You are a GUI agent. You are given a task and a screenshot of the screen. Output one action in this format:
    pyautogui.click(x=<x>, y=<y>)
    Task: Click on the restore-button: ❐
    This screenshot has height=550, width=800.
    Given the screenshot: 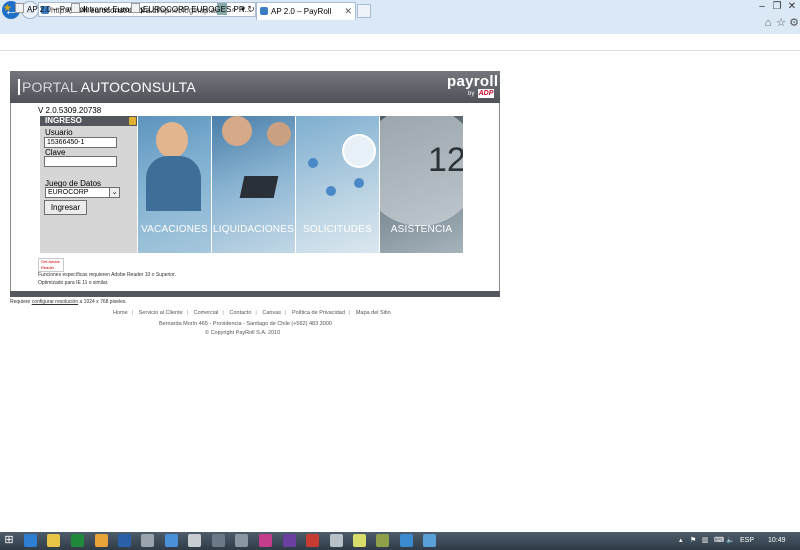 What is the action you would take?
    pyautogui.click(x=777, y=6)
    